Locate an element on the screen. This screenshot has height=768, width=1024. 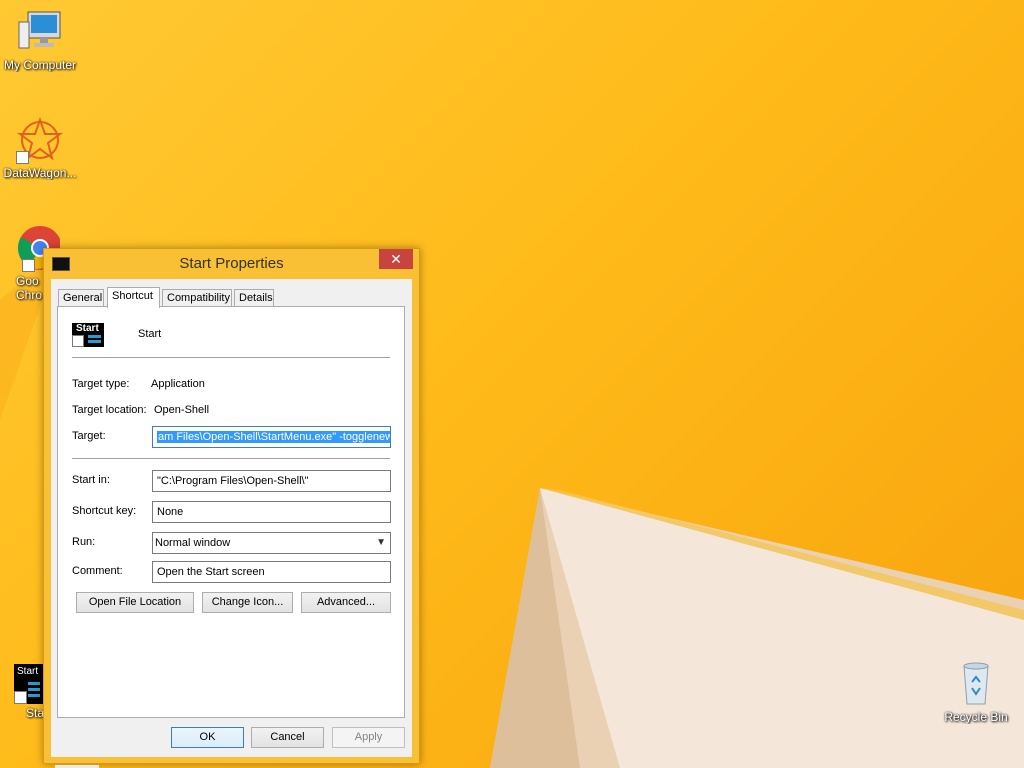
close-button: ✕ is located at coordinates (396, 259).